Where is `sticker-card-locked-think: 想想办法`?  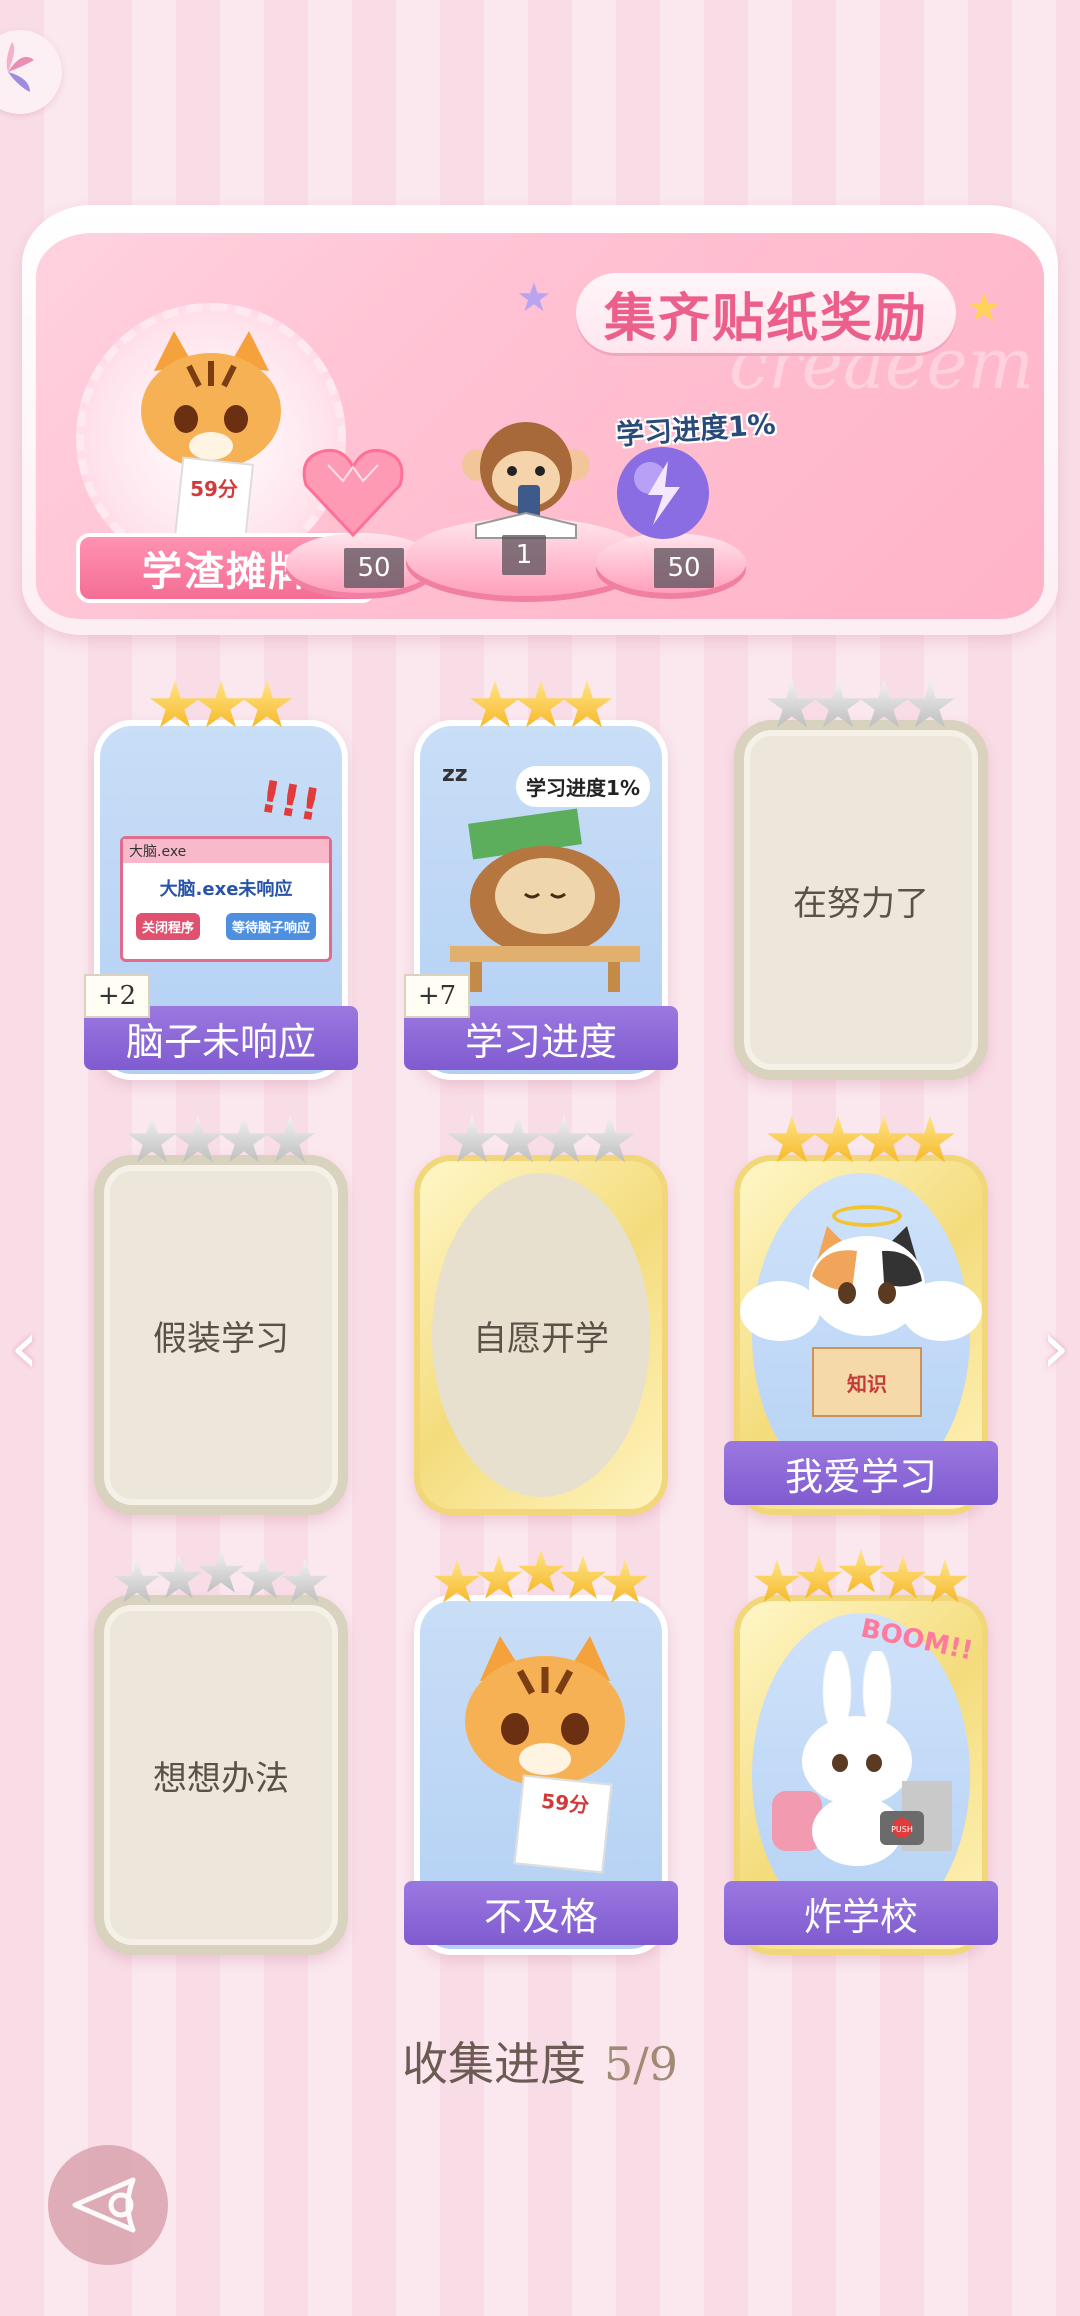 sticker-card-locked-think: 想想办法 is located at coordinates (221, 1752).